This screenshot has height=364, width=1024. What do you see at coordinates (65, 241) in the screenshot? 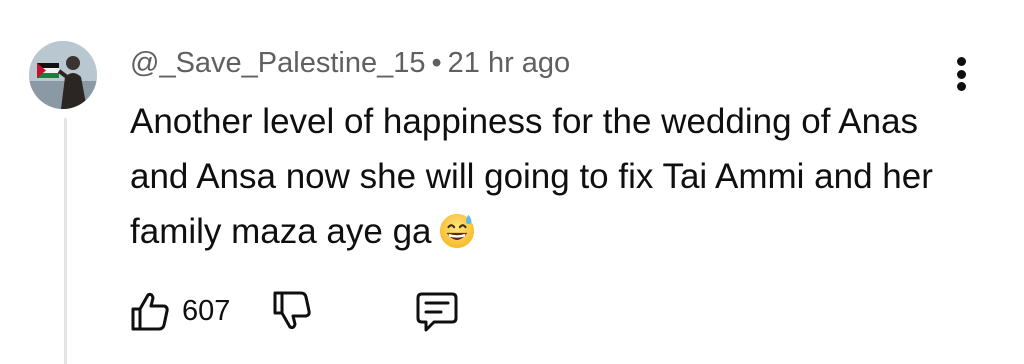
I see `thread-line` at bounding box center [65, 241].